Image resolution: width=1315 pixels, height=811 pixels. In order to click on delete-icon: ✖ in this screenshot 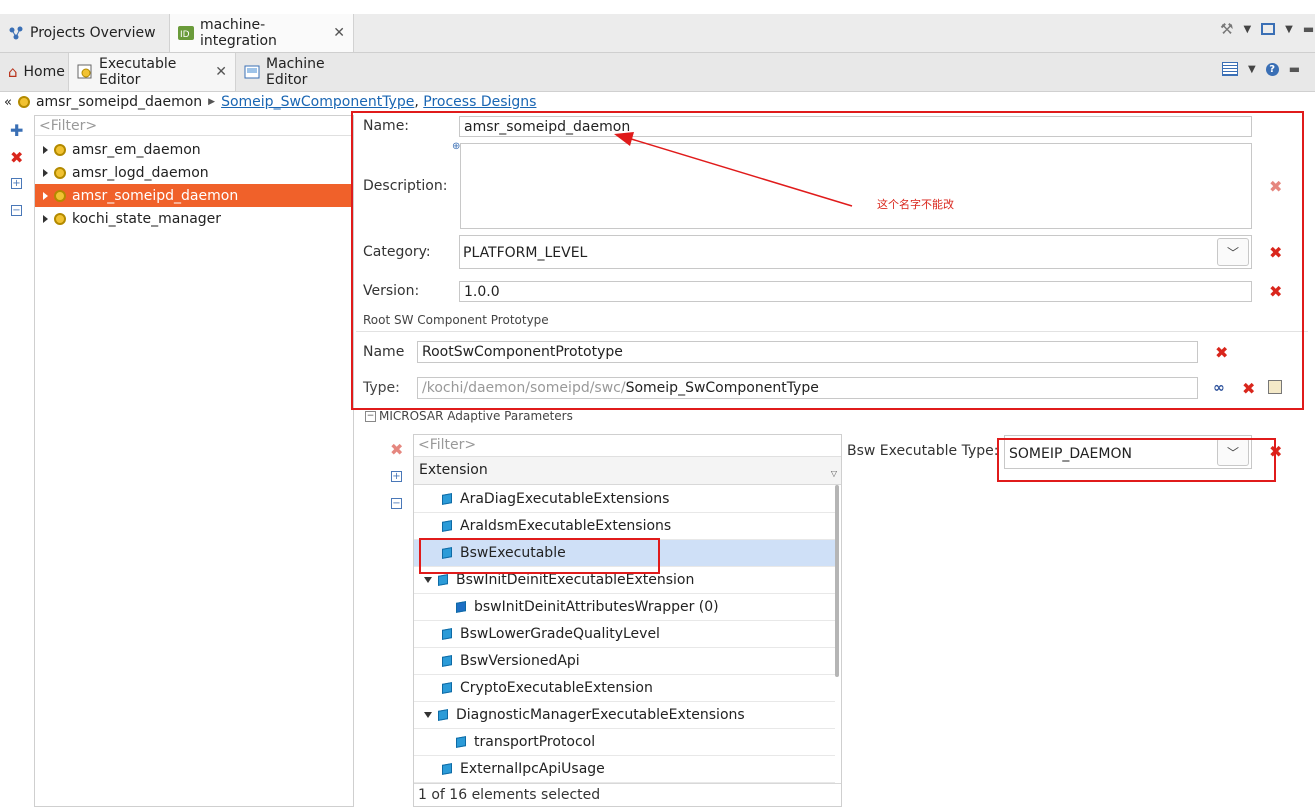, I will do `click(16, 157)`.